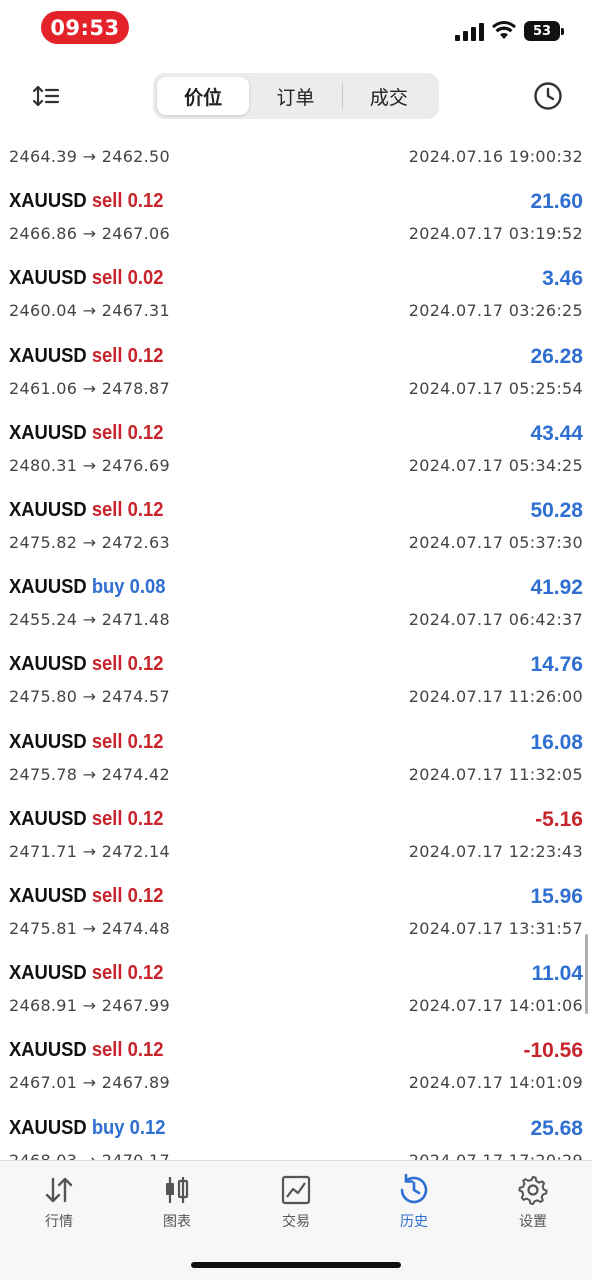 This screenshot has height=1280, width=592. I want to click on tab-orders: 订单, so click(295, 96).